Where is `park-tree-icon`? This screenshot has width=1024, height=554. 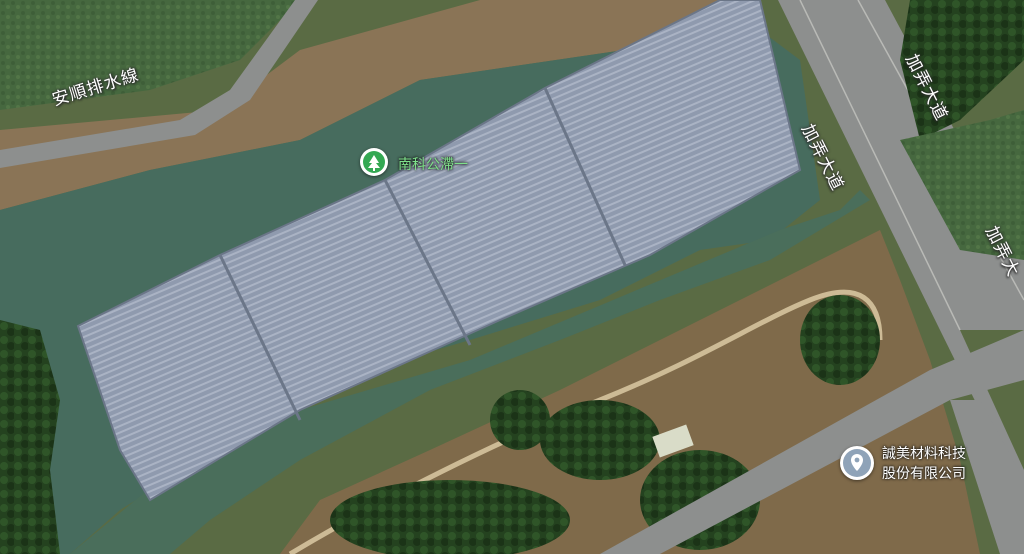
park-tree-icon is located at coordinates (374, 162).